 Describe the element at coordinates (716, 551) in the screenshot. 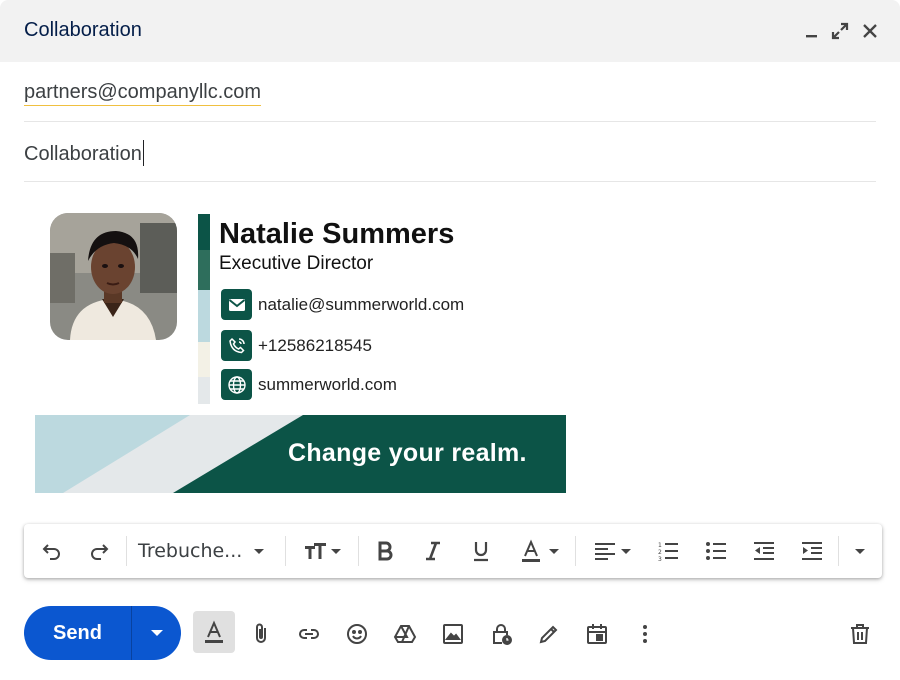

I see `bulleted-list-icon` at that location.